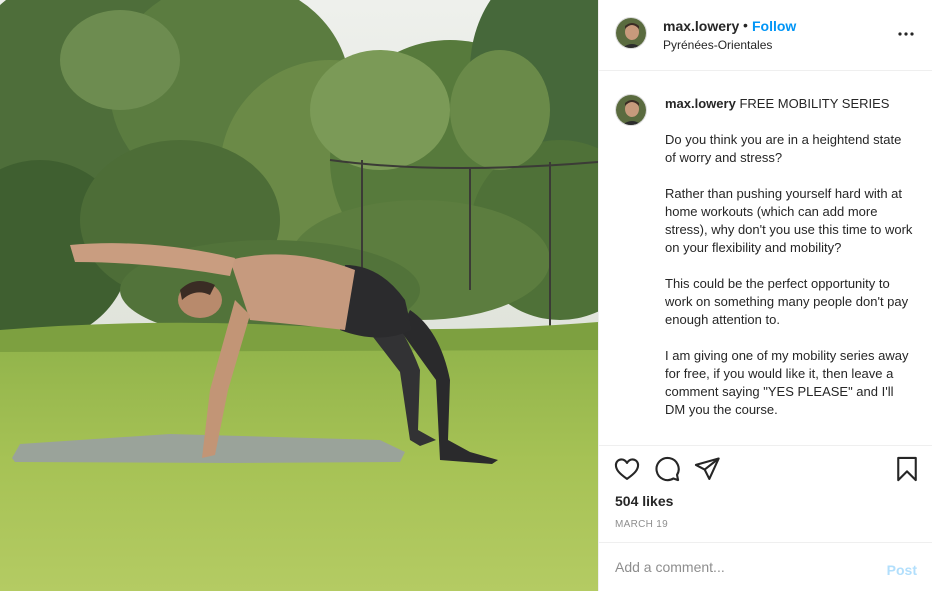 Image resolution: width=932 pixels, height=591 pixels. Describe the element at coordinates (701, 26) in the screenshot. I see `author-username: max.lowery` at that location.